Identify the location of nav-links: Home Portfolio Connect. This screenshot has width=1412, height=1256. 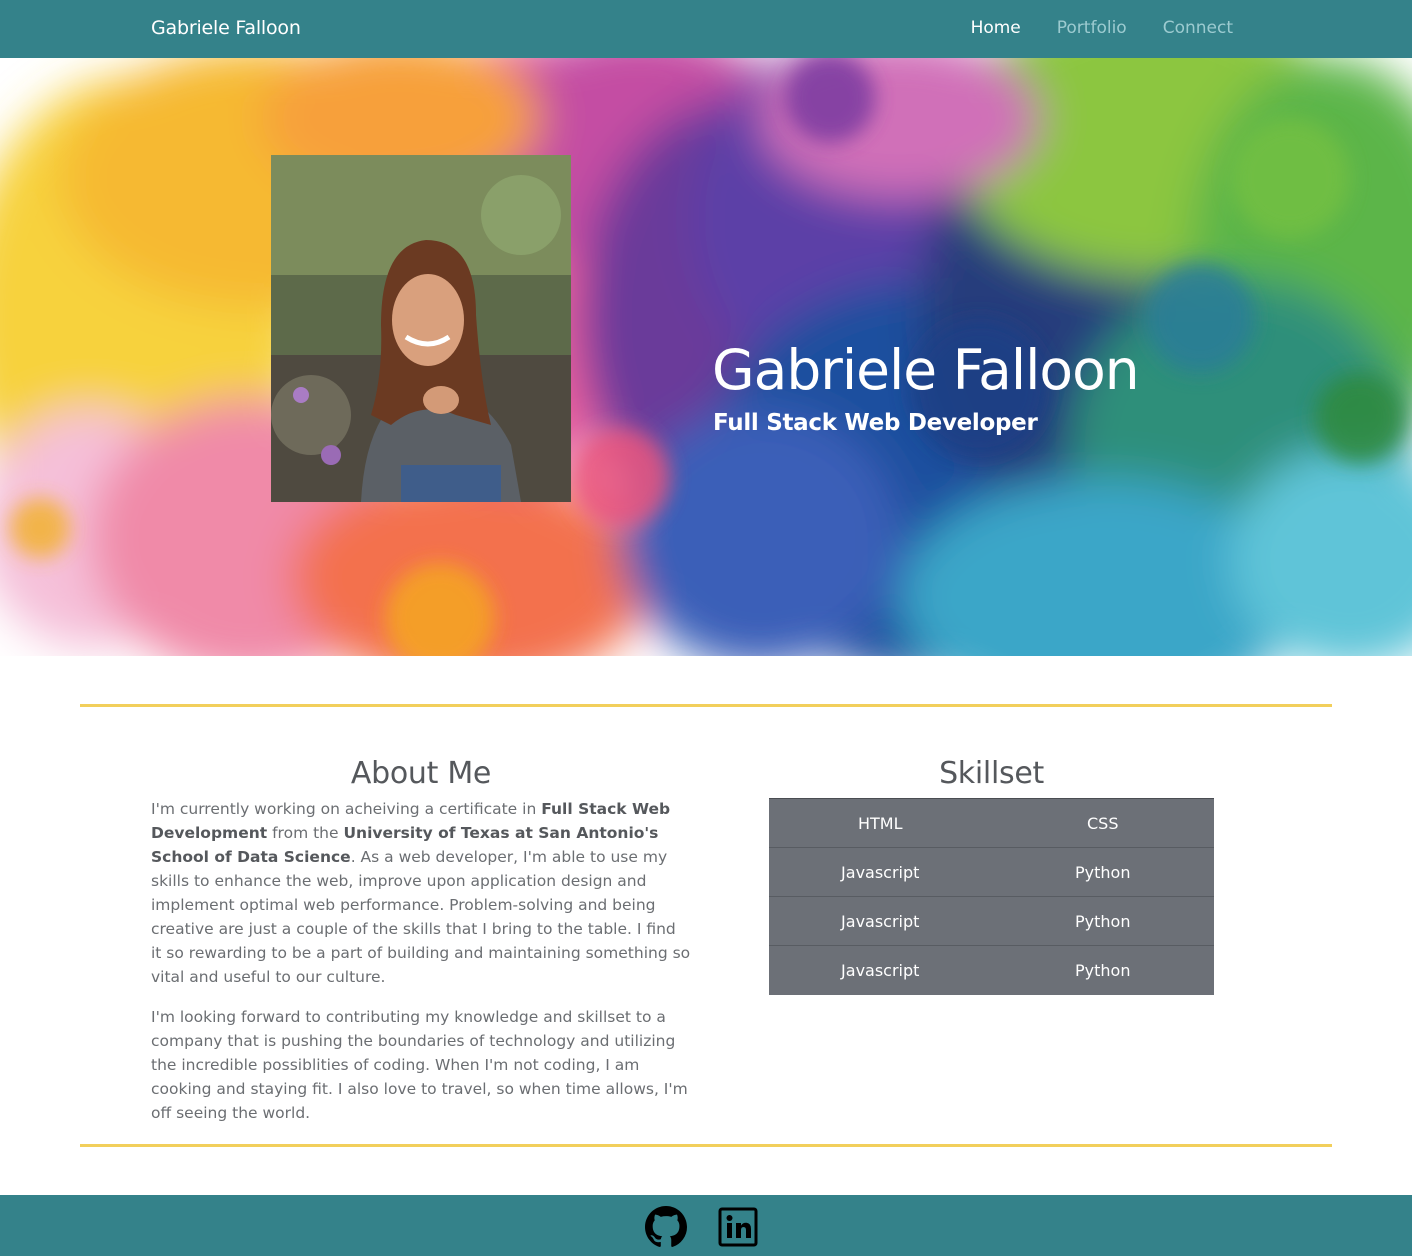
(1102, 28).